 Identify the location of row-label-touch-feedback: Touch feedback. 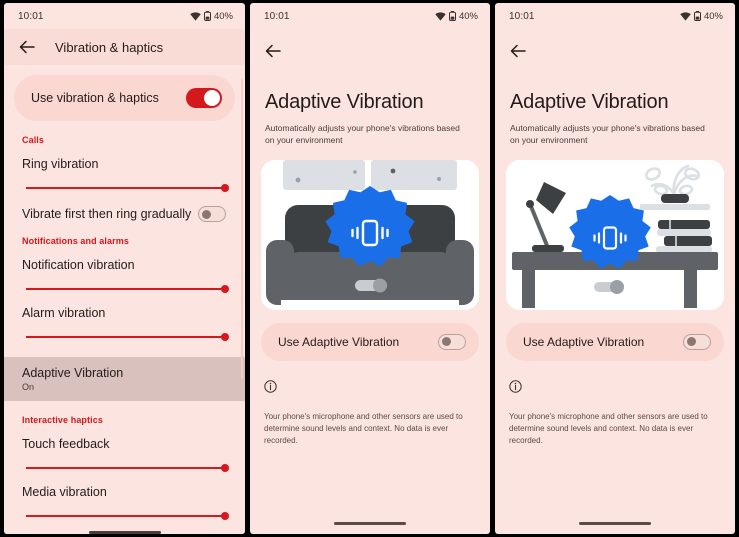
(66, 444).